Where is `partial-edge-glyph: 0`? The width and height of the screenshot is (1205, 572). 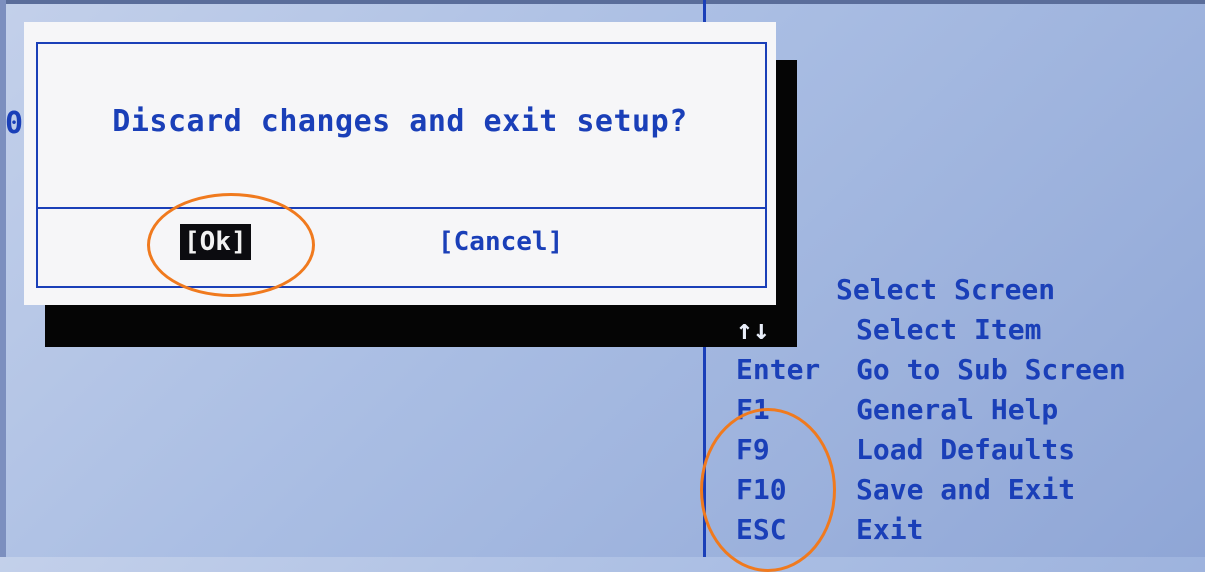 partial-edge-glyph: 0 is located at coordinates (14, 123).